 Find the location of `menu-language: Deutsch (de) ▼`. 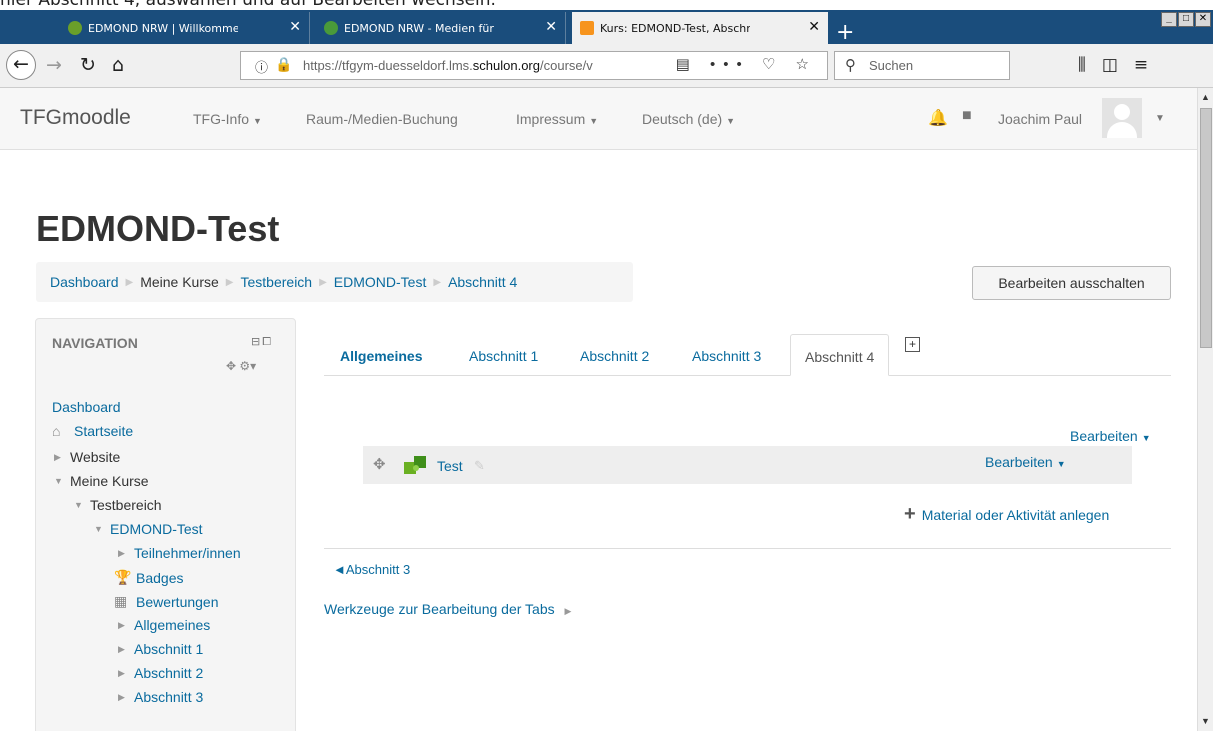

menu-language: Deutsch (de) ▼ is located at coordinates (688, 119).